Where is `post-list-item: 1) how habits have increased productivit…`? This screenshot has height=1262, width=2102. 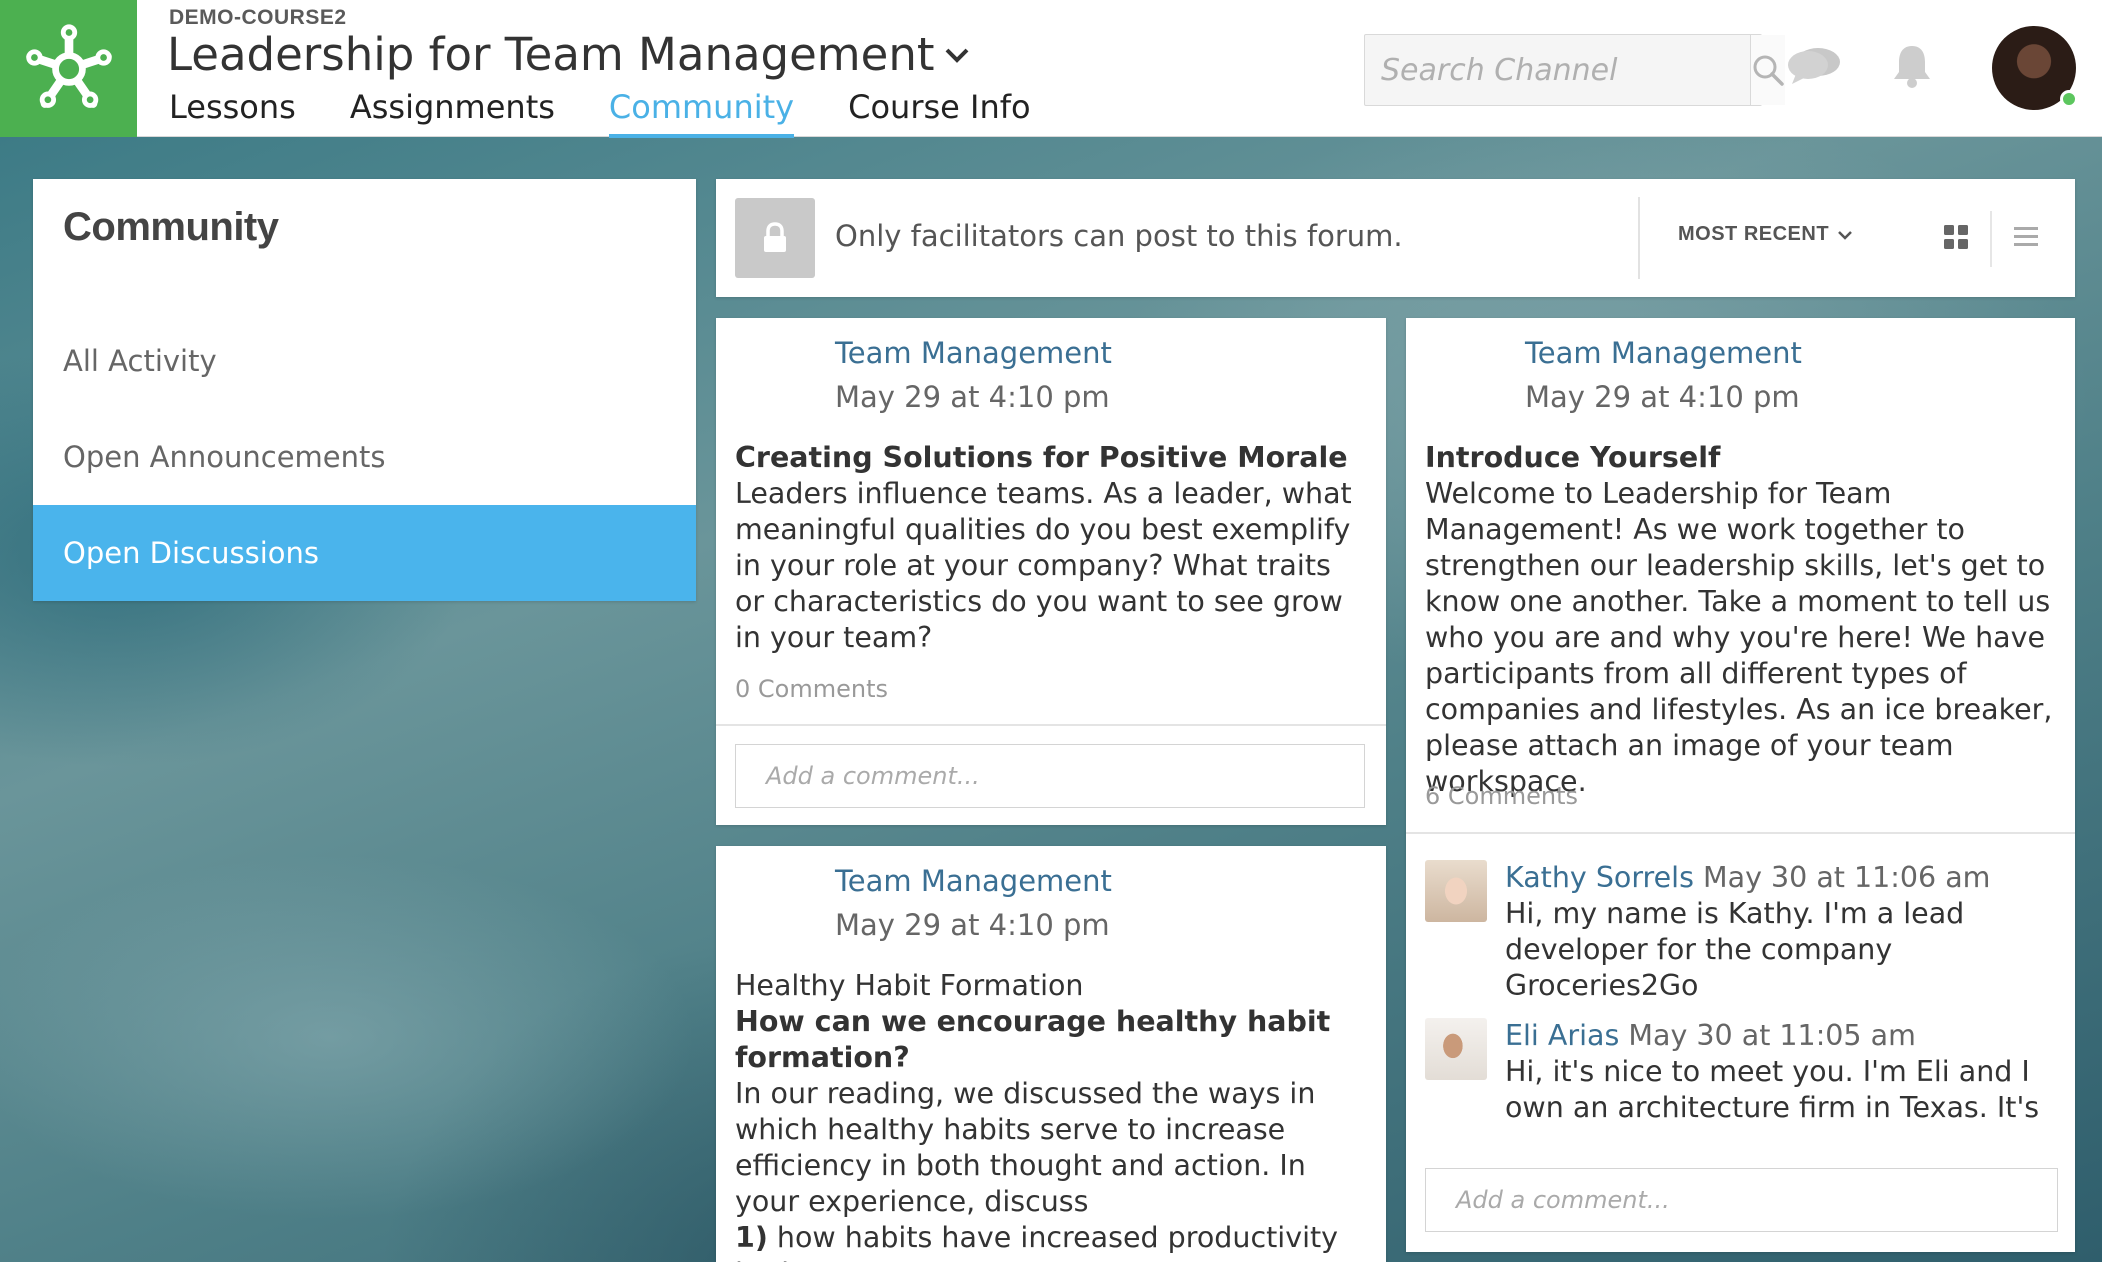 post-list-item: 1) how habits have increased productivit… is located at coordinates (1051, 1241).